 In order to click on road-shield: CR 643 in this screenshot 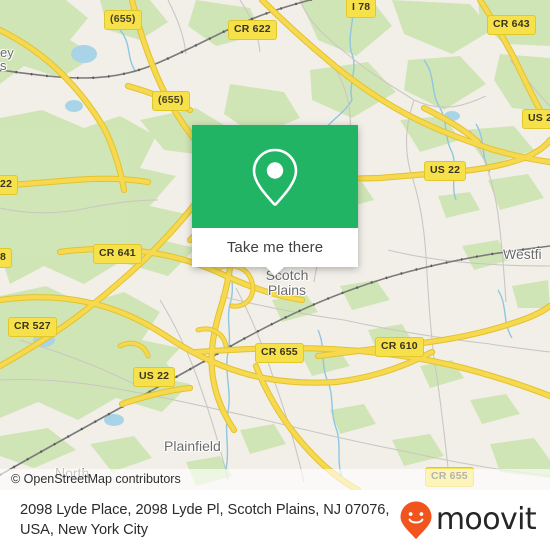, I will do `click(511, 25)`.